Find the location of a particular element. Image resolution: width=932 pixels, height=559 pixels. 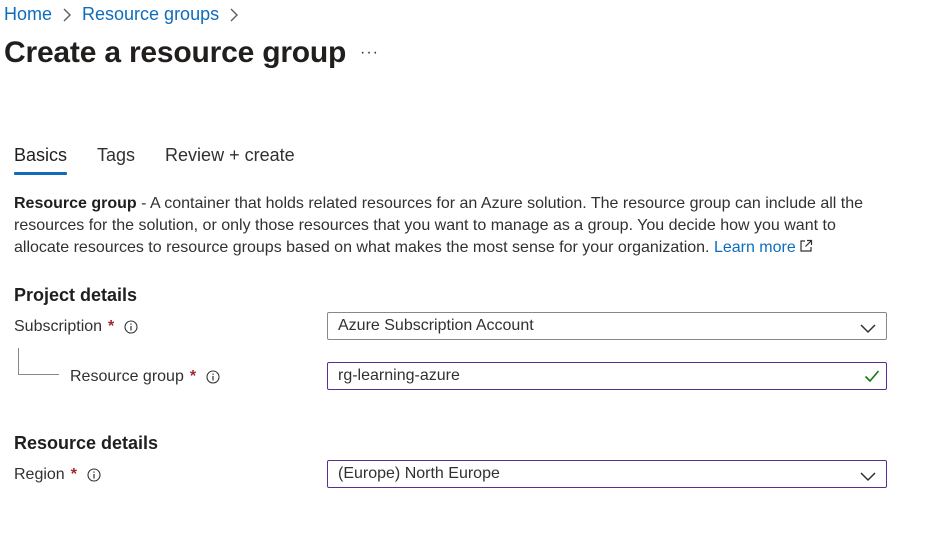

breadcrumb: Home Resource groups is located at coordinates (126, 14).